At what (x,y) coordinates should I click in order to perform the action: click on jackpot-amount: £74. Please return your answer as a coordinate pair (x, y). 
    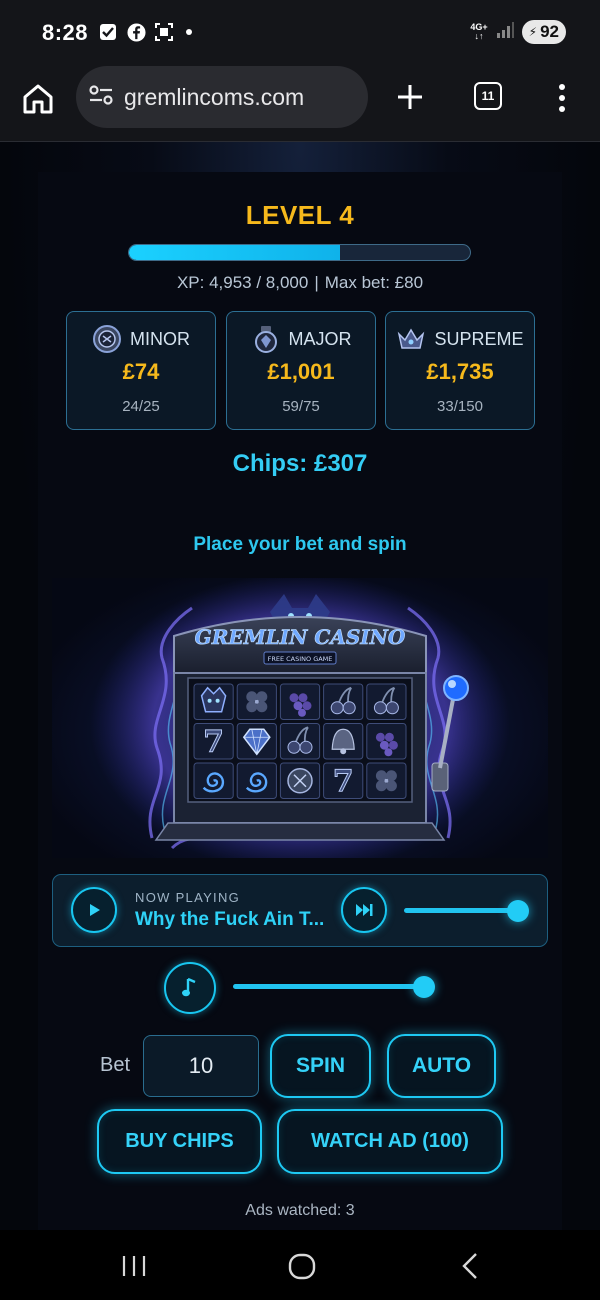
    Looking at the image, I should click on (141, 371).